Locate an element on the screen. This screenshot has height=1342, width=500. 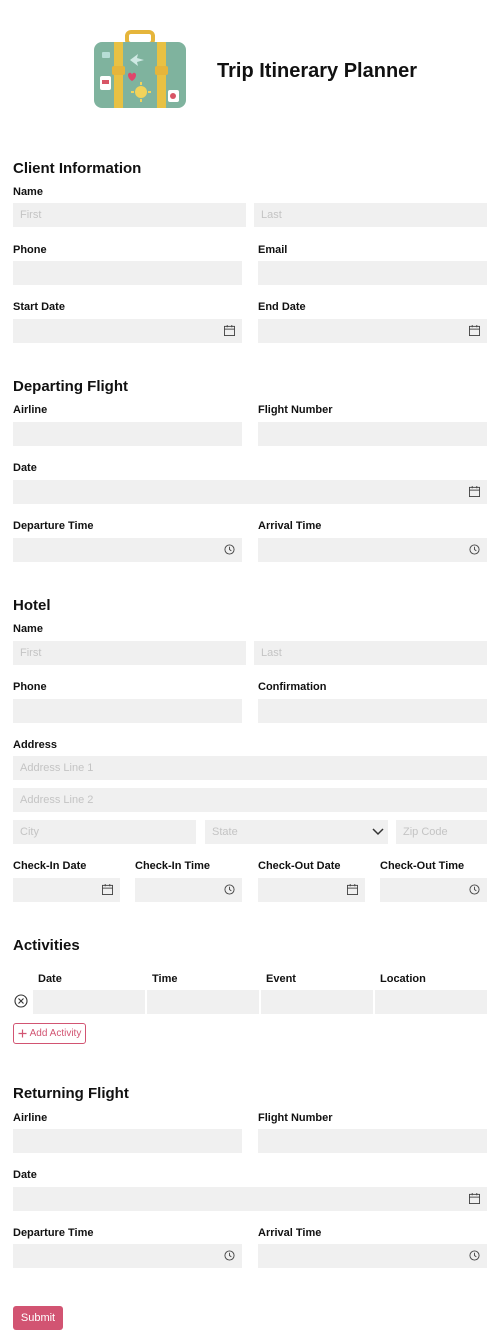
activities-col-time: Time is located at coordinates (165, 979).